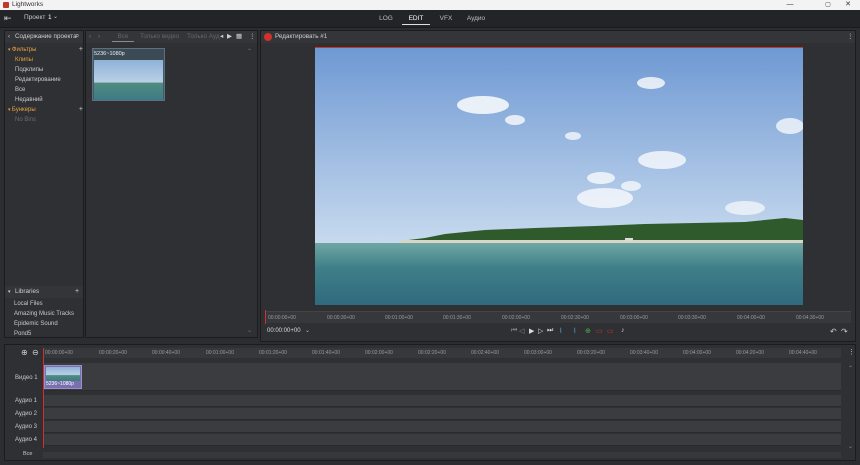 The width and height of the screenshot is (860, 465). Describe the element at coordinates (35, 352) in the screenshot. I see `zoom-out-icon: ⊖` at that location.